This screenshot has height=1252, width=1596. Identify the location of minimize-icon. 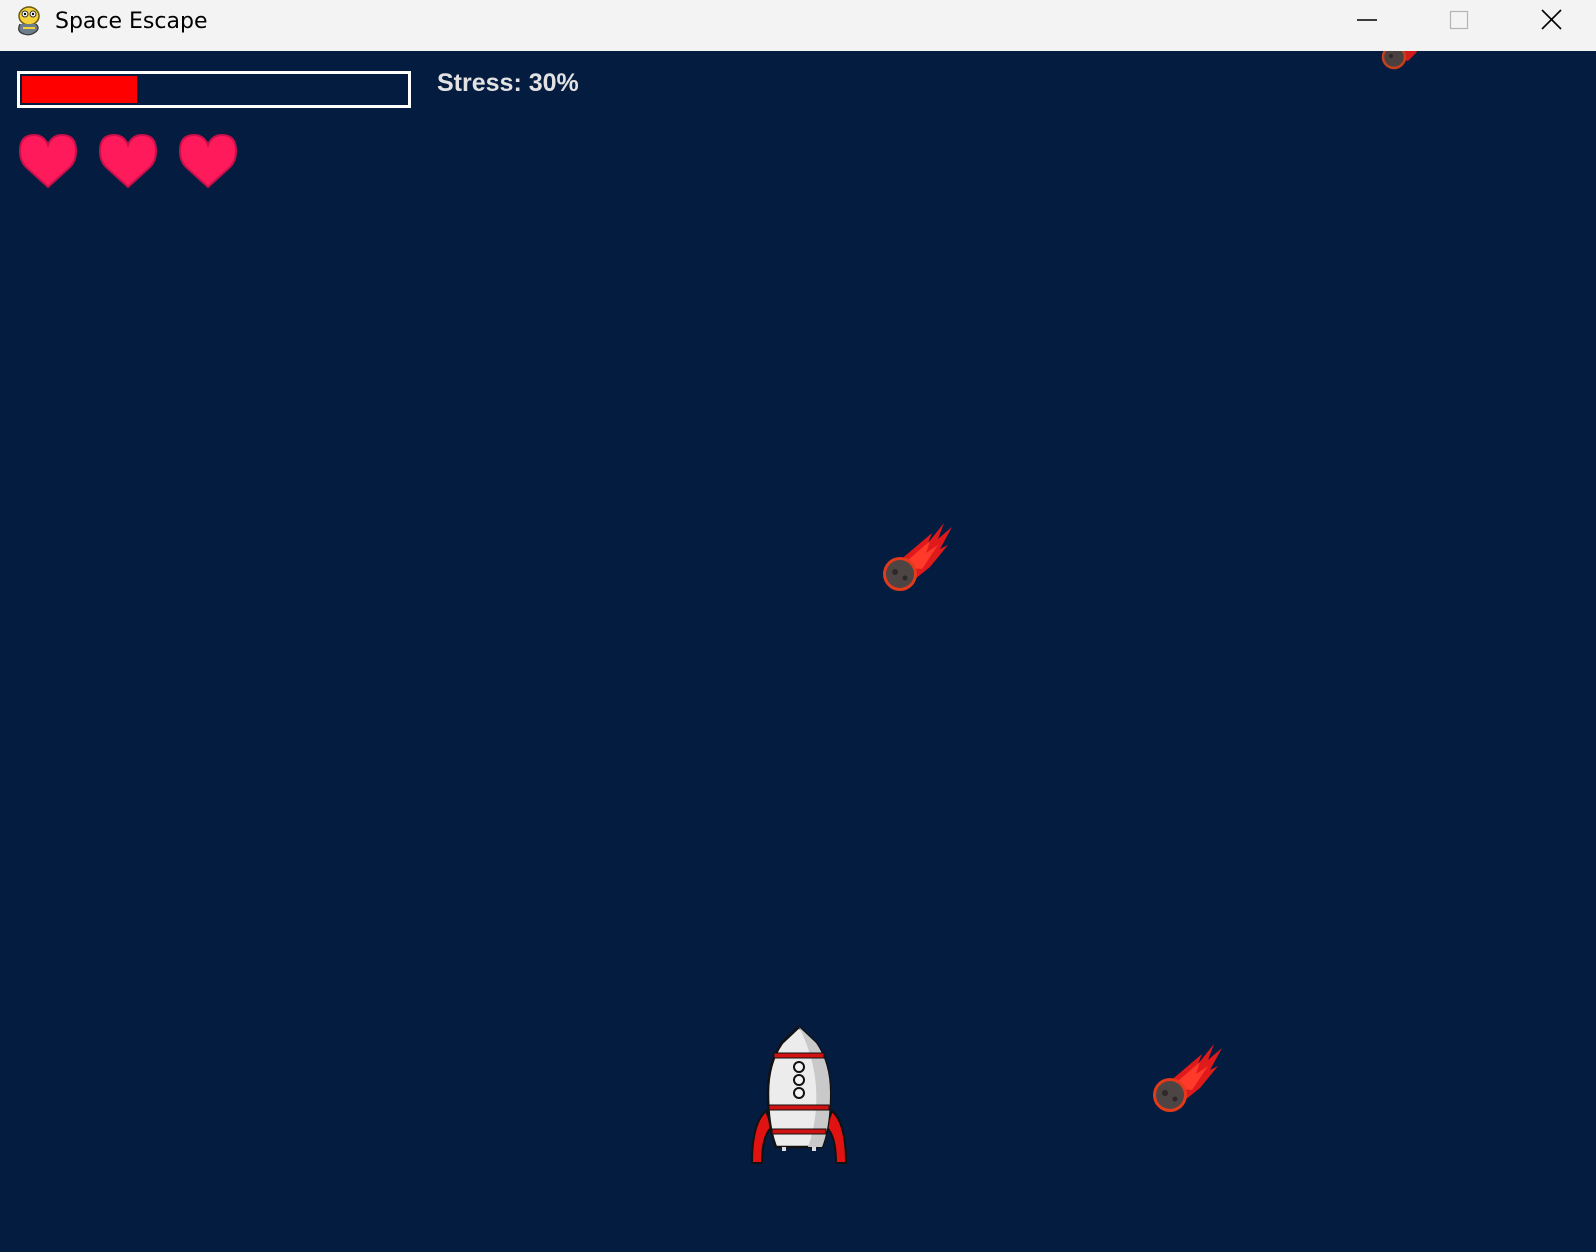
(1367, 20).